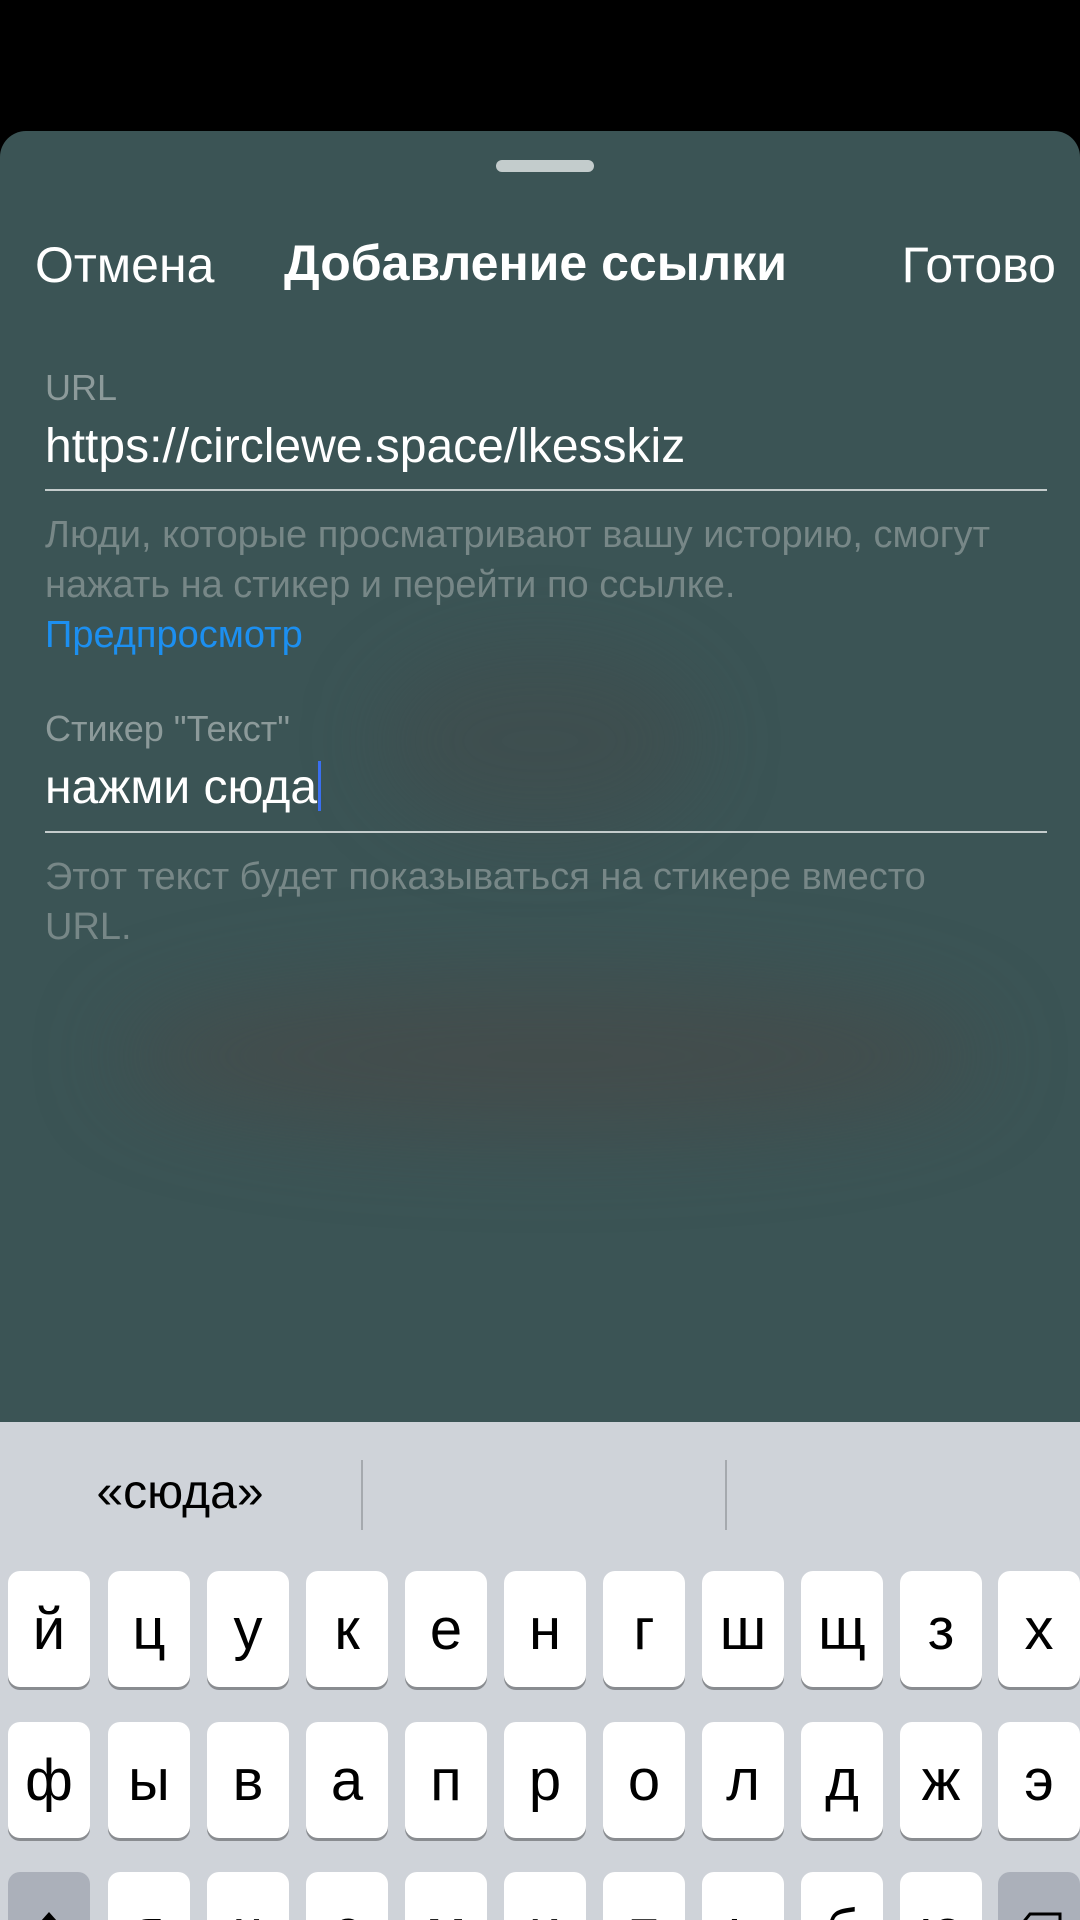 This screenshot has height=1920, width=1080. What do you see at coordinates (644, 1629) in the screenshot?
I see `key: г` at bounding box center [644, 1629].